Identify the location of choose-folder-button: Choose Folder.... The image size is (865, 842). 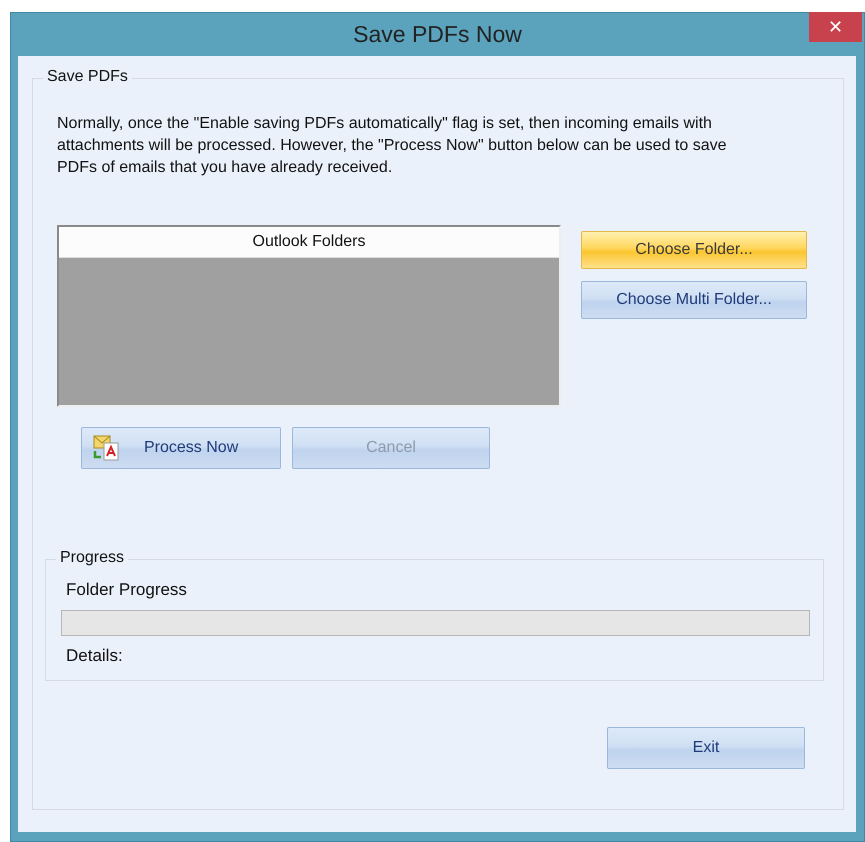
(694, 250).